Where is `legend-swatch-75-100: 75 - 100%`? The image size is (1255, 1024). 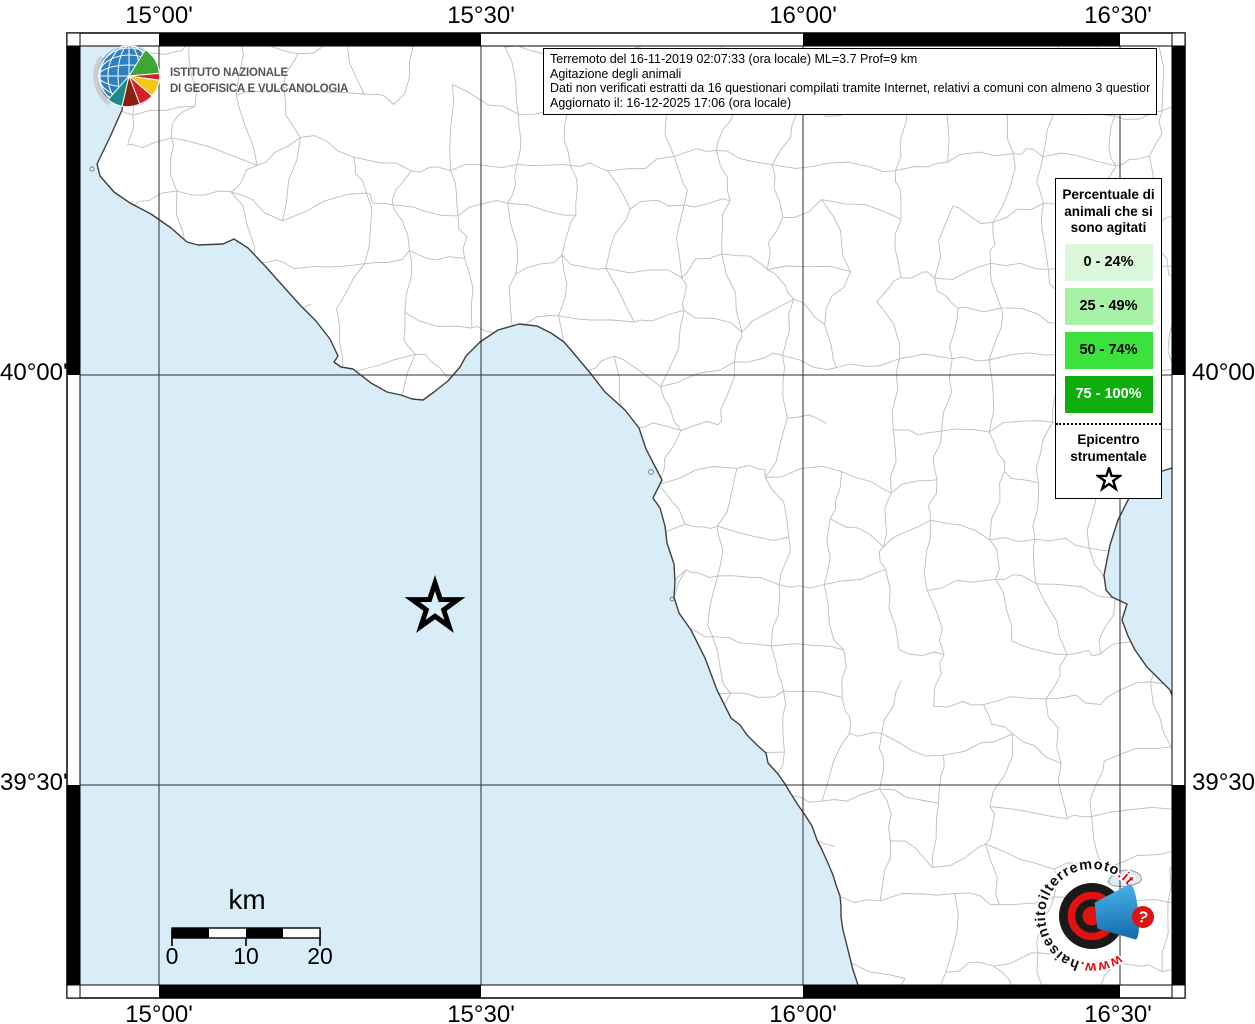 legend-swatch-75-100: 75 - 100% is located at coordinates (1108, 394).